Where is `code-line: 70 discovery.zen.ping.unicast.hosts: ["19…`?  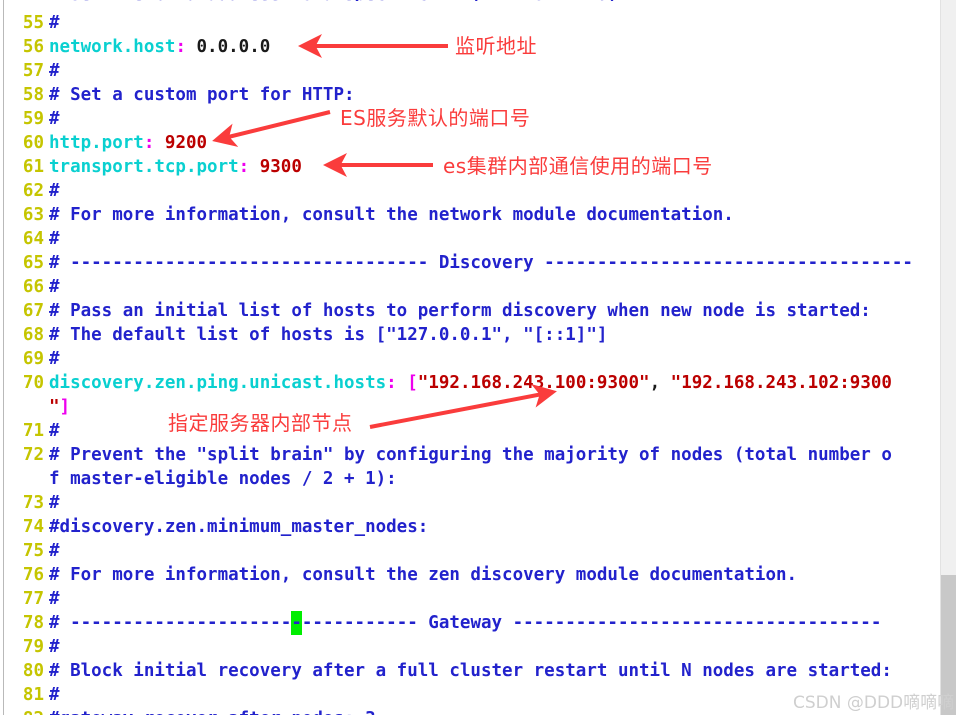 code-line: 70 discovery.zen.ping.unicast.hosts: ["19… is located at coordinates (470, 383).